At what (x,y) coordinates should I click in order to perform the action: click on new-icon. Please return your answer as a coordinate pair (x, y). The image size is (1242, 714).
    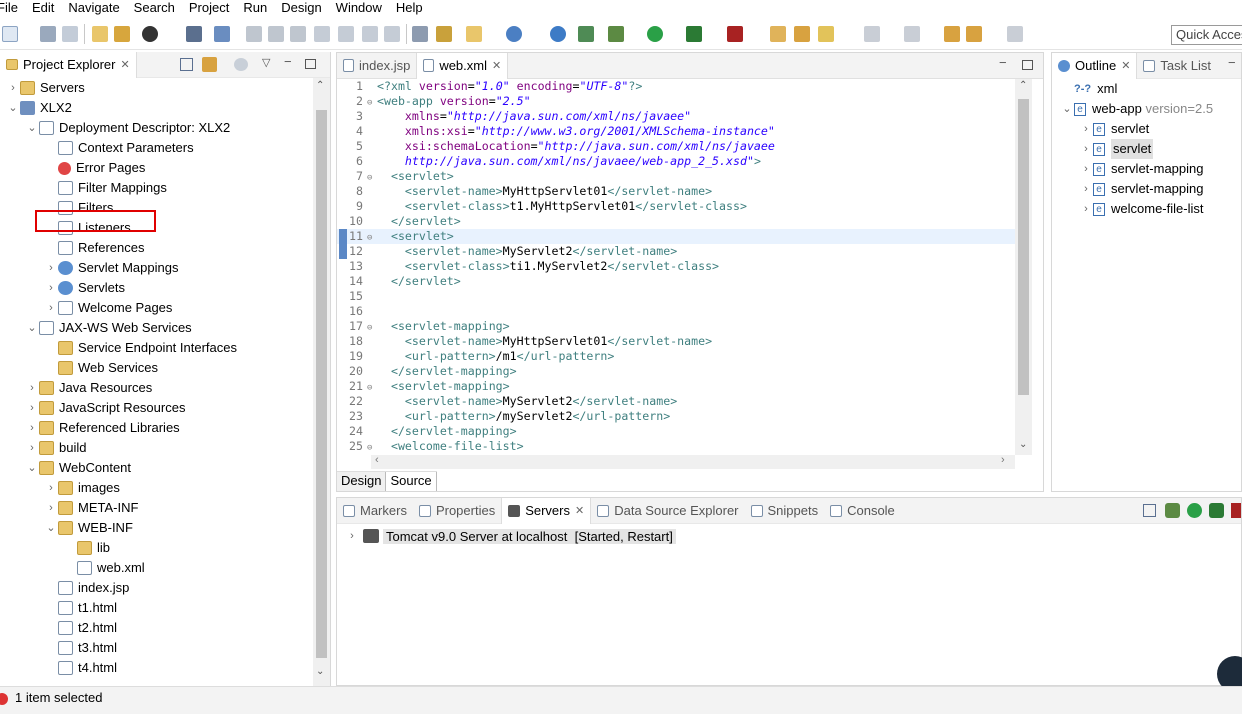
    Looking at the image, I should click on (10, 34).